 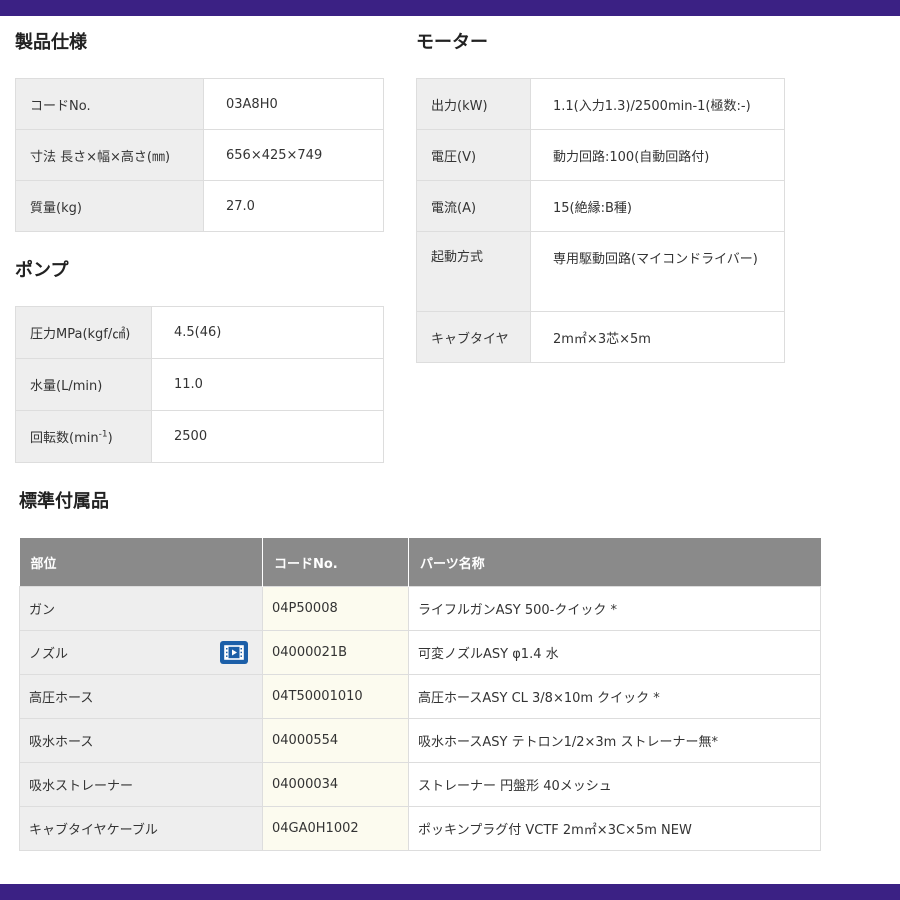 I want to click on table-row: 電流(A) 15(絶縁:B種), so click(x=600, y=206).